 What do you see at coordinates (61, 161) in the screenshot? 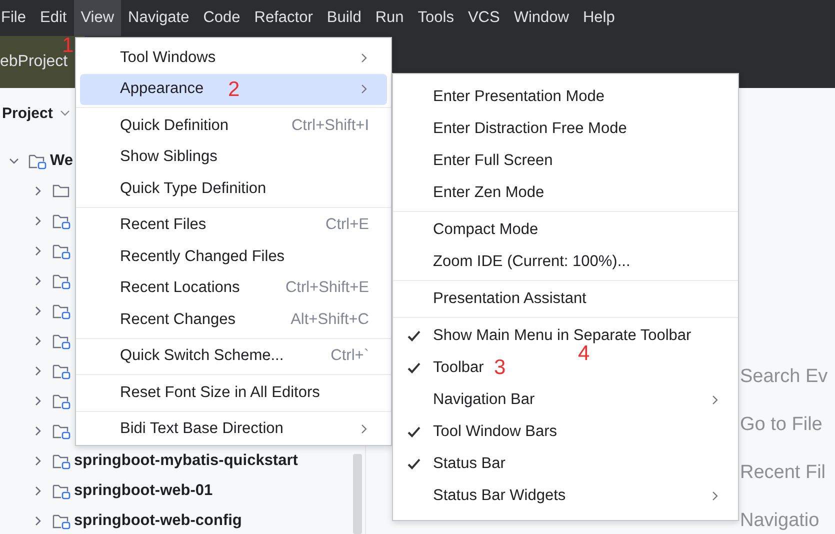
I see `tree-item-label: We` at bounding box center [61, 161].